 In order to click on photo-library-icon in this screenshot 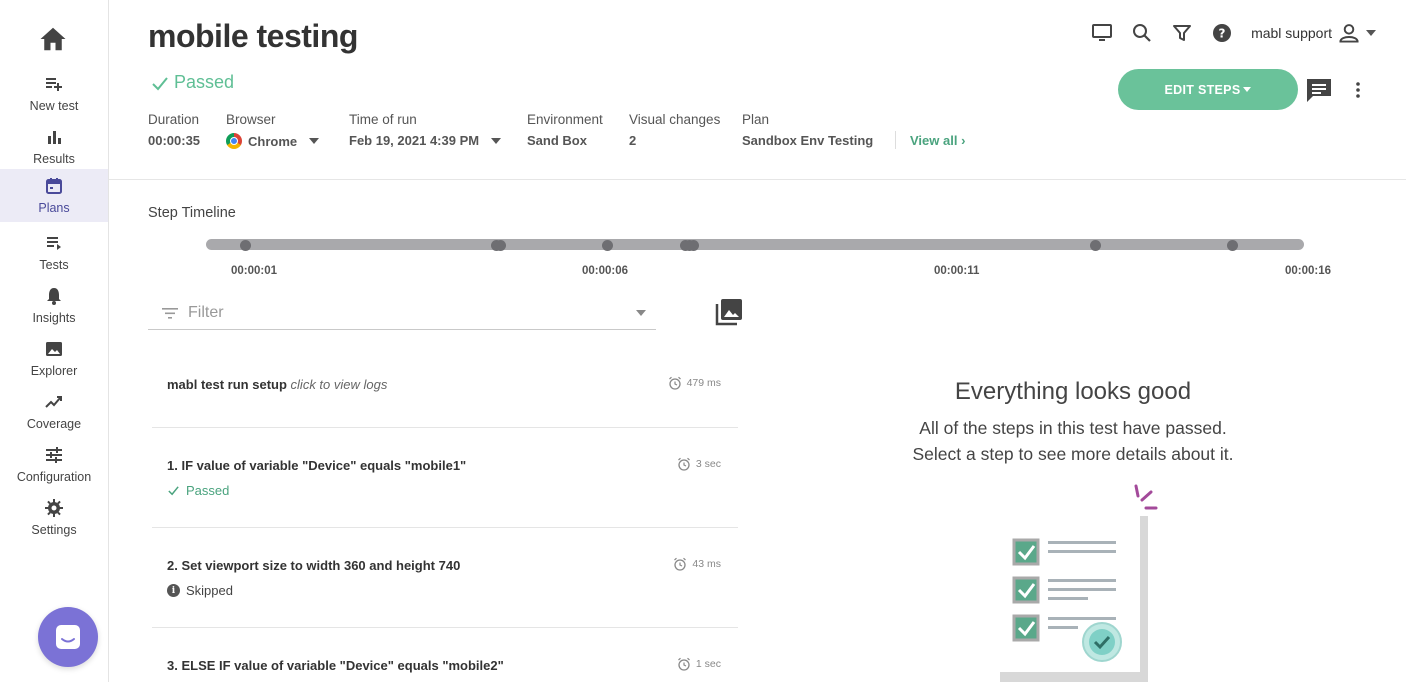, I will do `click(728, 312)`.